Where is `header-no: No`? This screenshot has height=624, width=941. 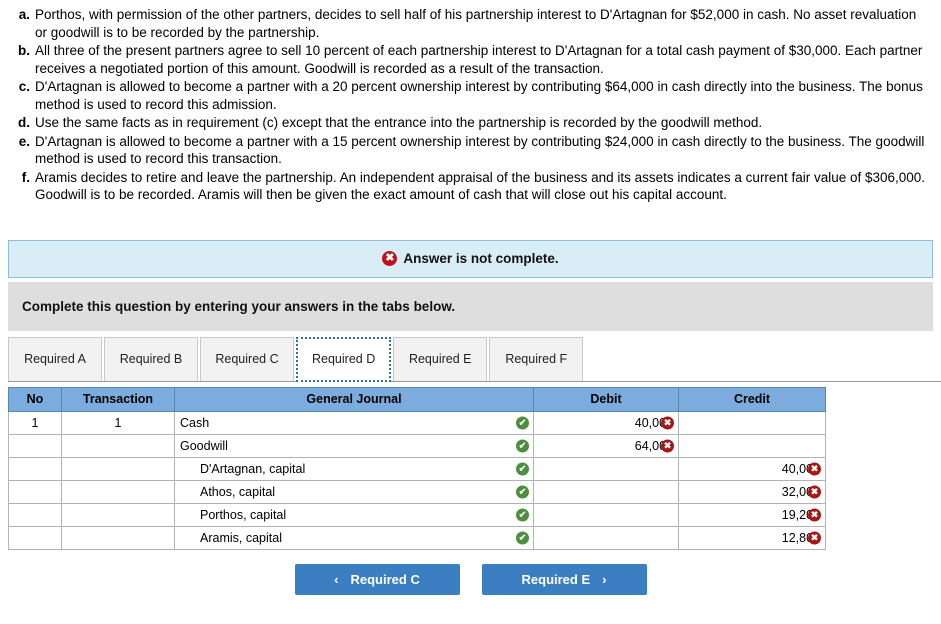 header-no: No is located at coordinates (35, 399).